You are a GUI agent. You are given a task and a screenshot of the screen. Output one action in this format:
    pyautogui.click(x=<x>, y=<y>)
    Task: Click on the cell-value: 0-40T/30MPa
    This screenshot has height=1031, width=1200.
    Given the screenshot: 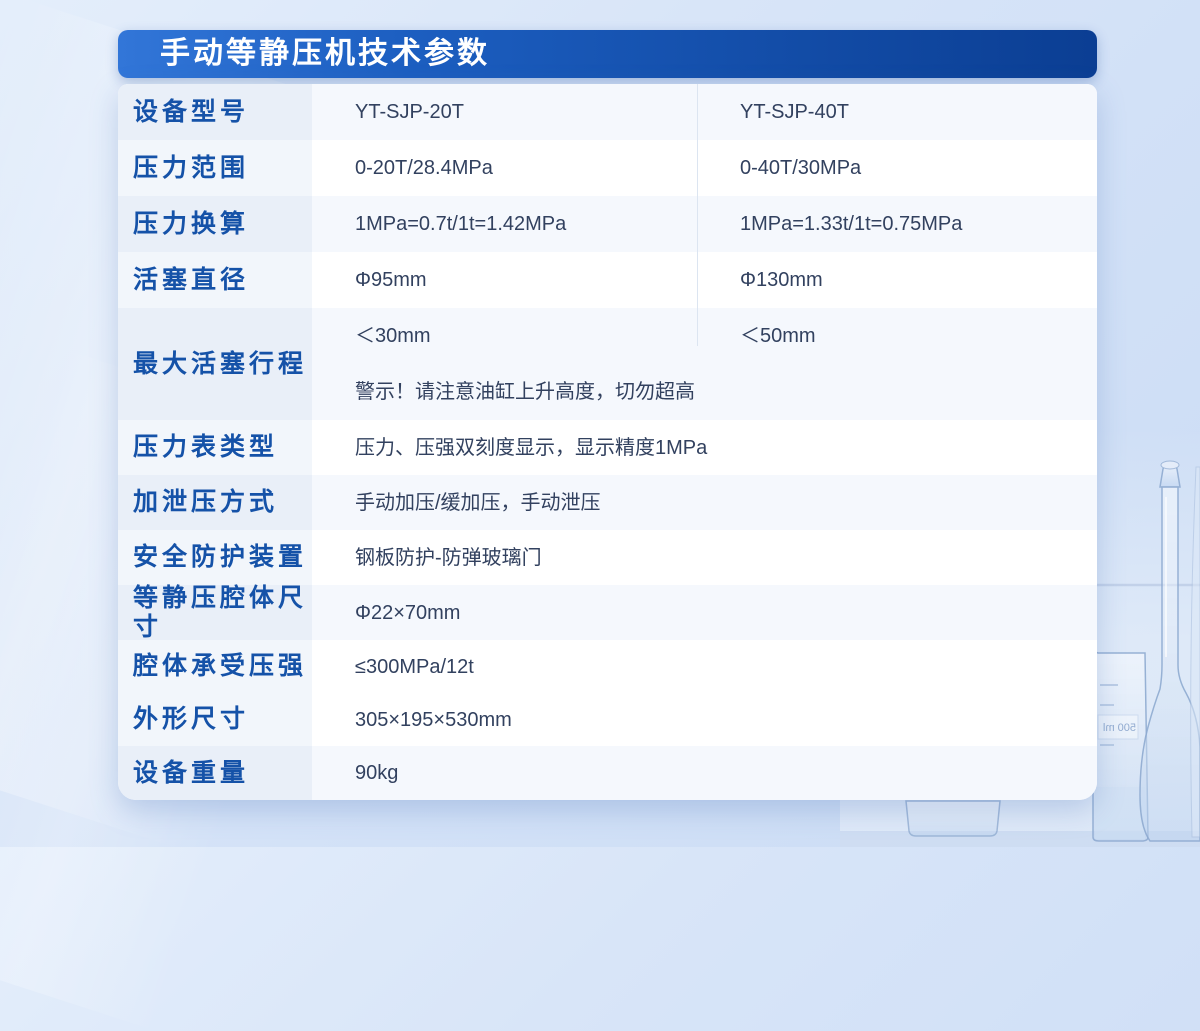 What is the action you would take?
    pyautogui.click(x=801, y=168)
    